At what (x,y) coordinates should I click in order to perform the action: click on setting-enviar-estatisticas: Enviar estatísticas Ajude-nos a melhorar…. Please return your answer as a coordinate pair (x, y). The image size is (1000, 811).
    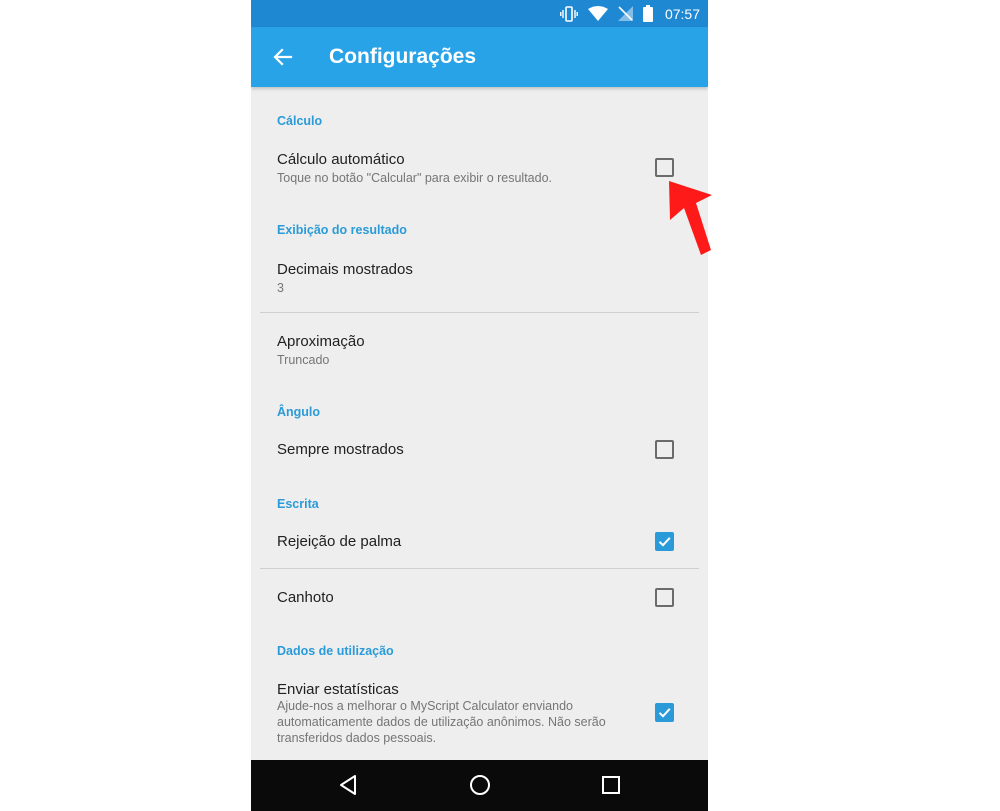
    Looking at the image, I should click on (479, 711).